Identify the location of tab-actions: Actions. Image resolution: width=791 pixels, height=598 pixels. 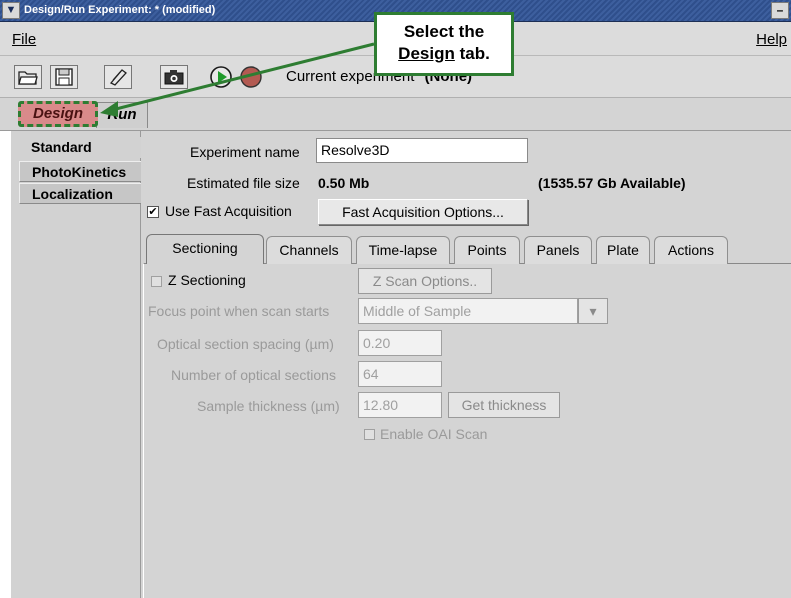
(691, 250).